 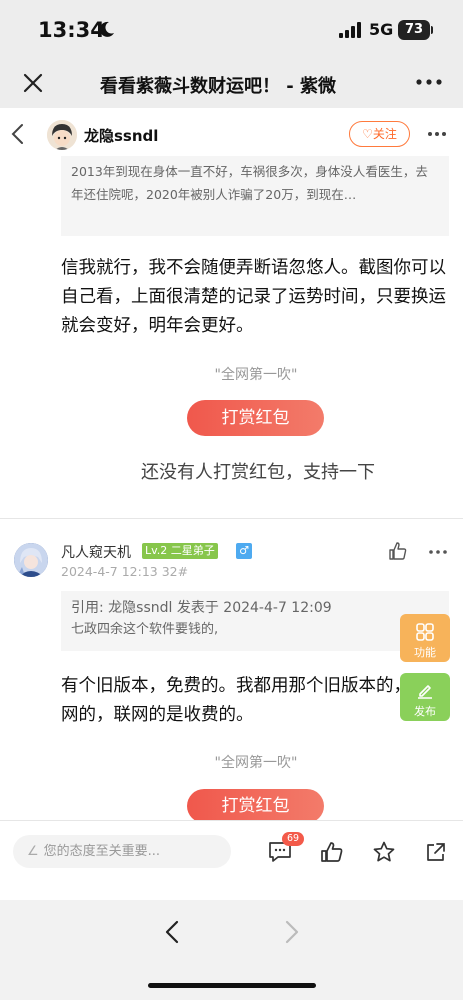 I want to click on reply-avatar, so click(x=31, y=560).